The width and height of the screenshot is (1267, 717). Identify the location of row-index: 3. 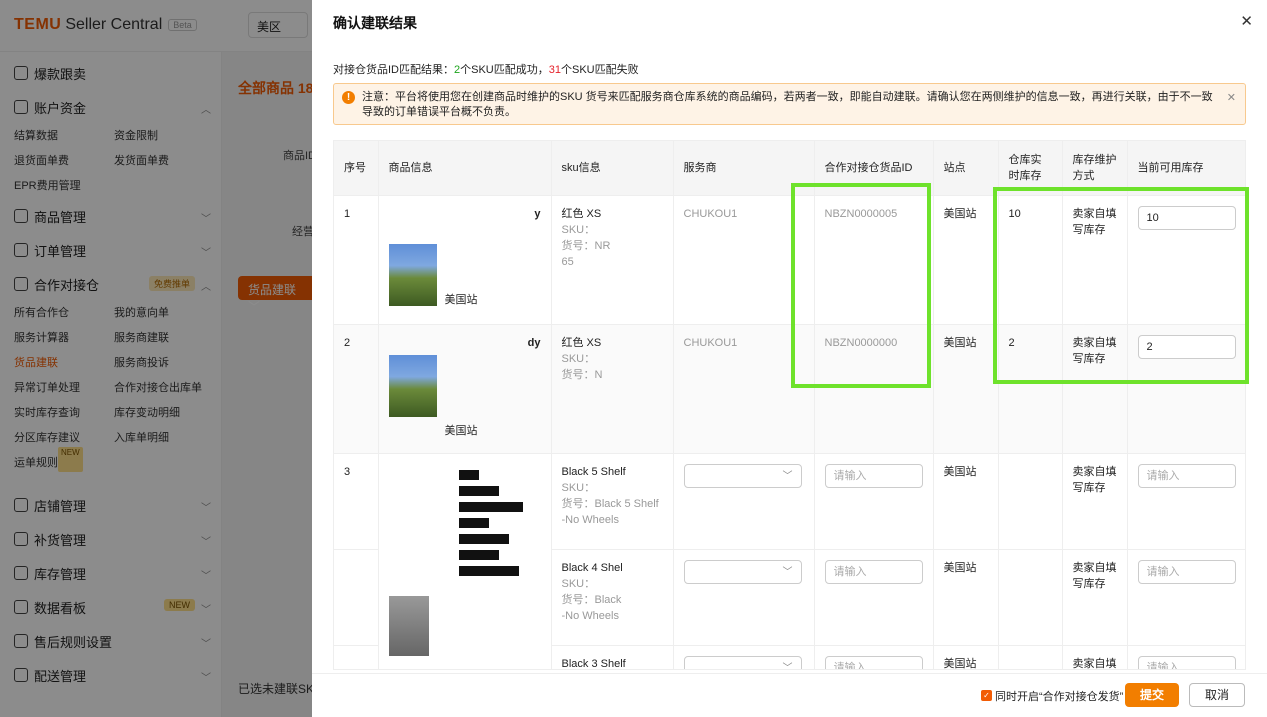
(356, 500).